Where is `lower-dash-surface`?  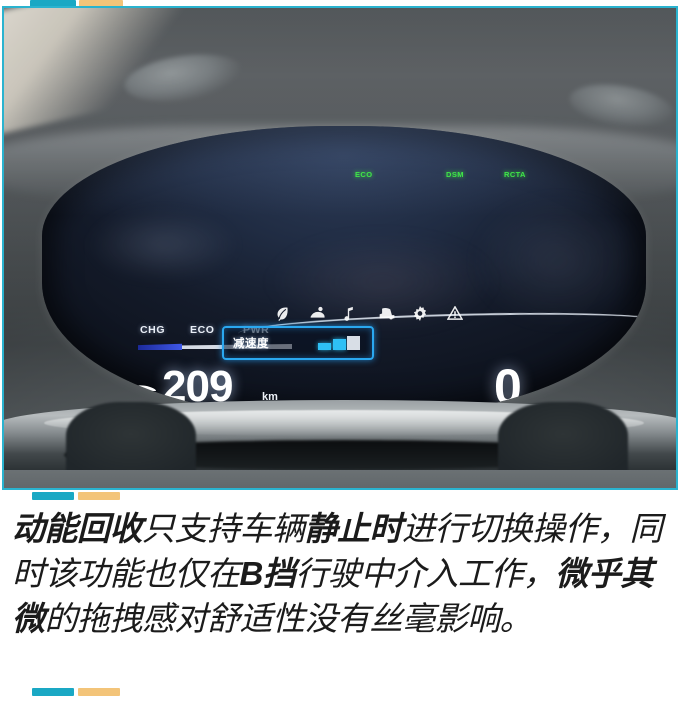
lower-dash-surface is located at coordinates (340, 479).